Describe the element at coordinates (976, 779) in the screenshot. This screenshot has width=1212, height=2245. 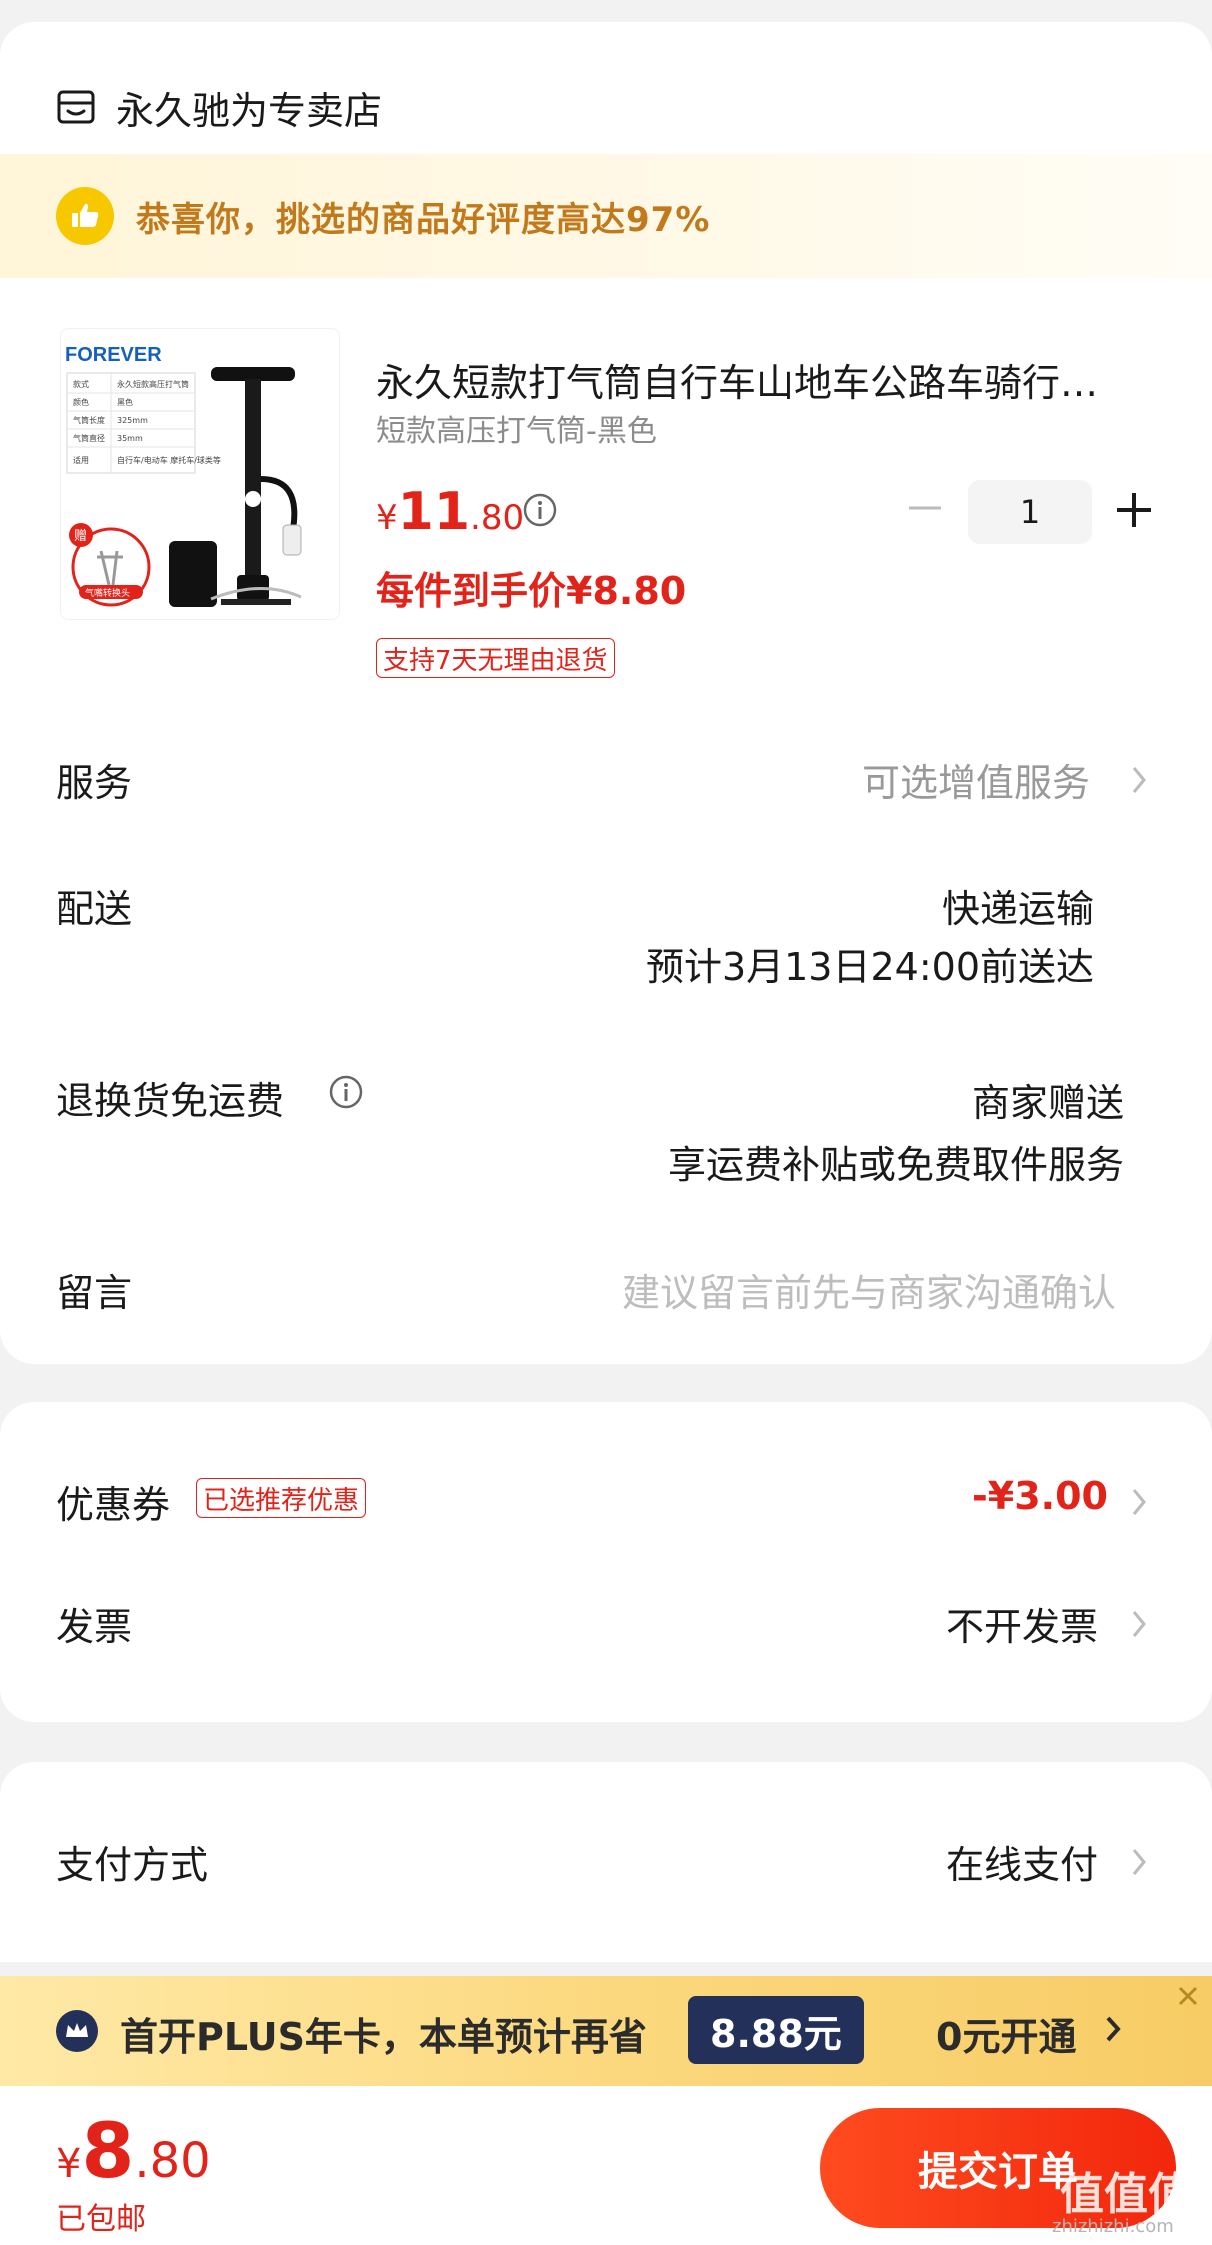
I see `service-value: 可选增值服务` at that location.